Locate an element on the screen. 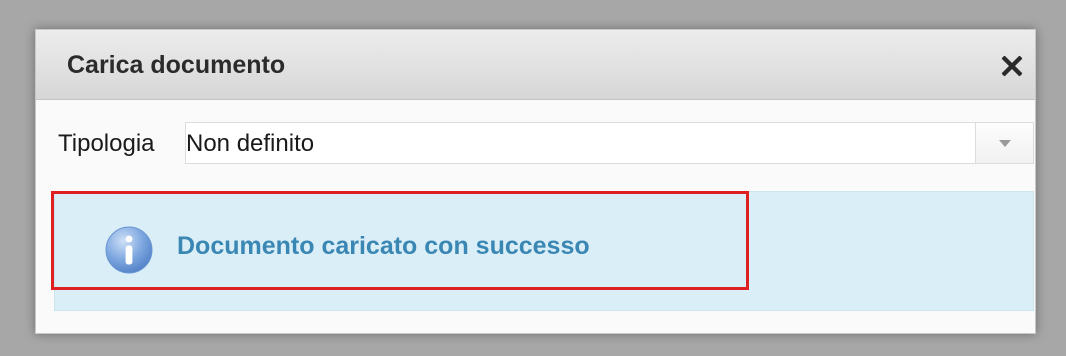  tipologia-selected-value: Non definito is located at coordinates (250, 143).